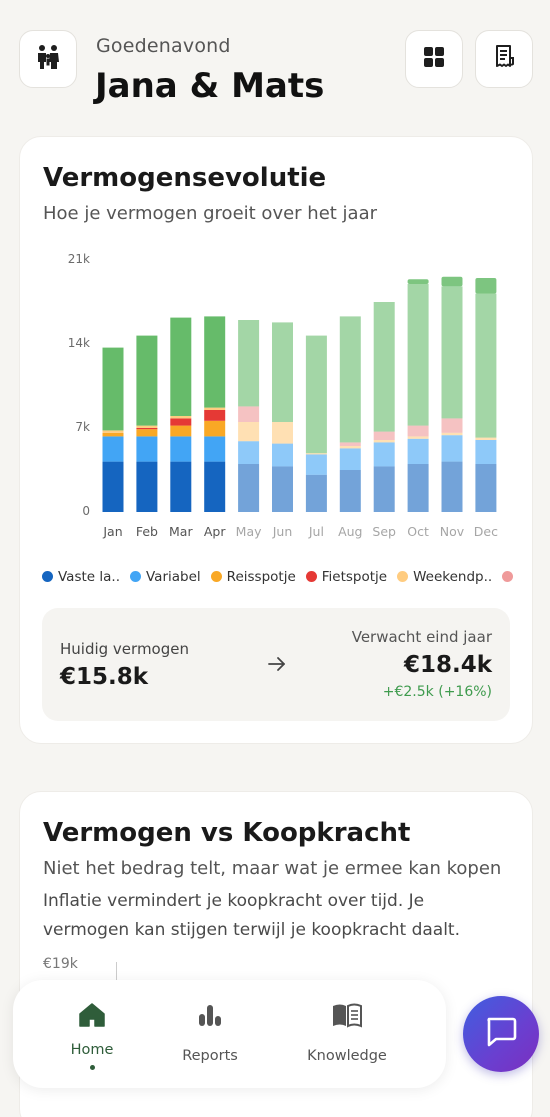 Image resolution: width=550 pixels, height=1117 pixels. Describe the element at coordinates (92, 1067) in the screenshot. I see `active-indicator` at that location.